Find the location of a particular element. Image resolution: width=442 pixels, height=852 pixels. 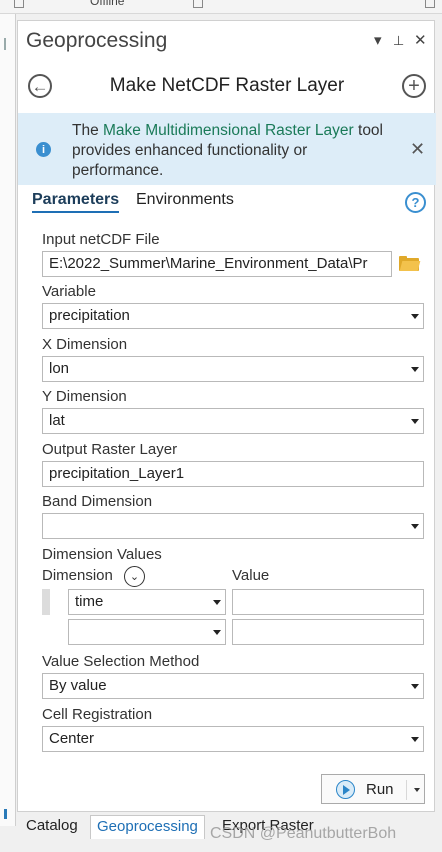

value-selection-method-dropdown: By value is located at coordinates (233, 686).